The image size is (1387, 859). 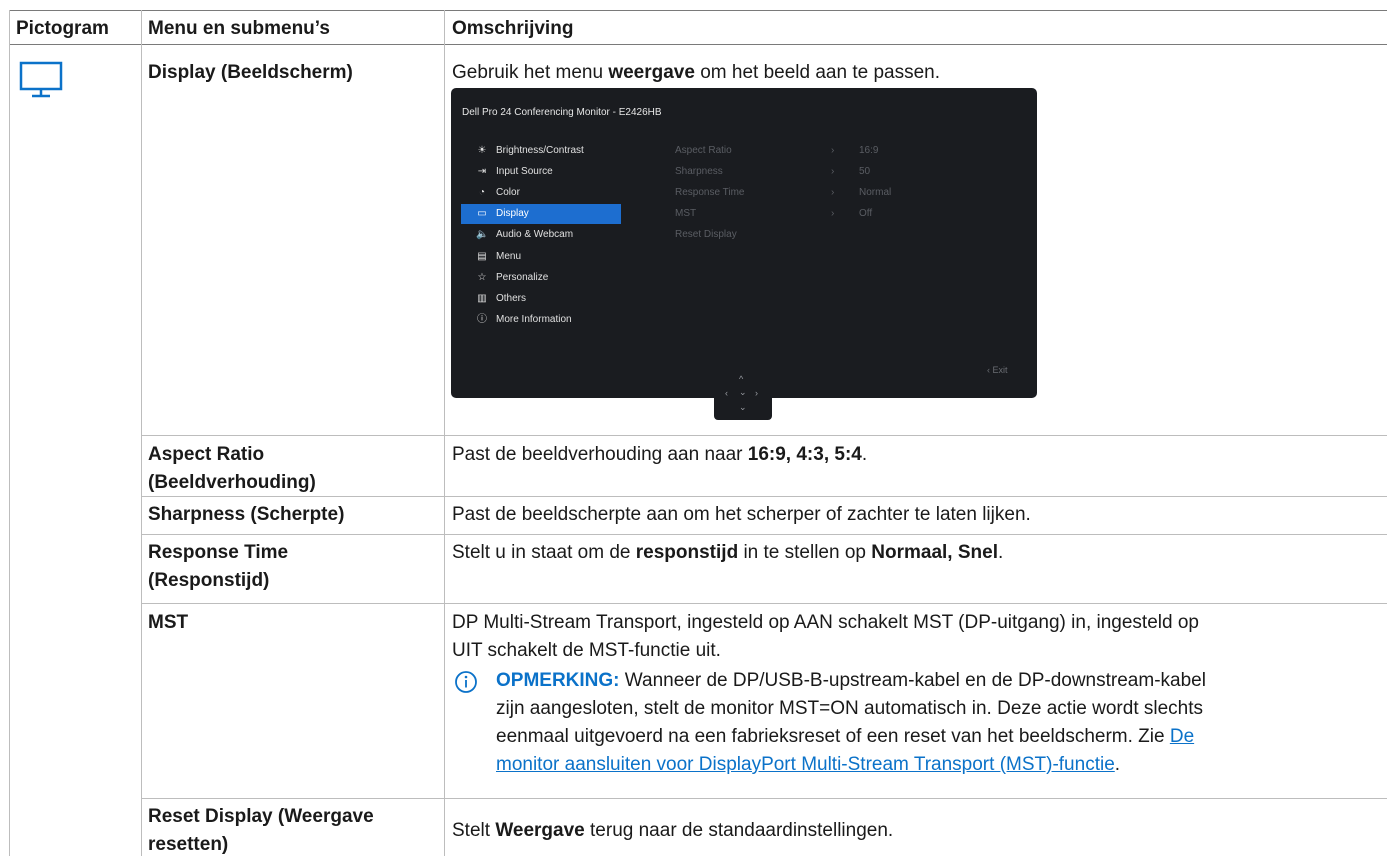 What do you see at coordinates (482, 277) in the screenshot?
I see `star-icon: ☆` at bounding box center [482, 277].